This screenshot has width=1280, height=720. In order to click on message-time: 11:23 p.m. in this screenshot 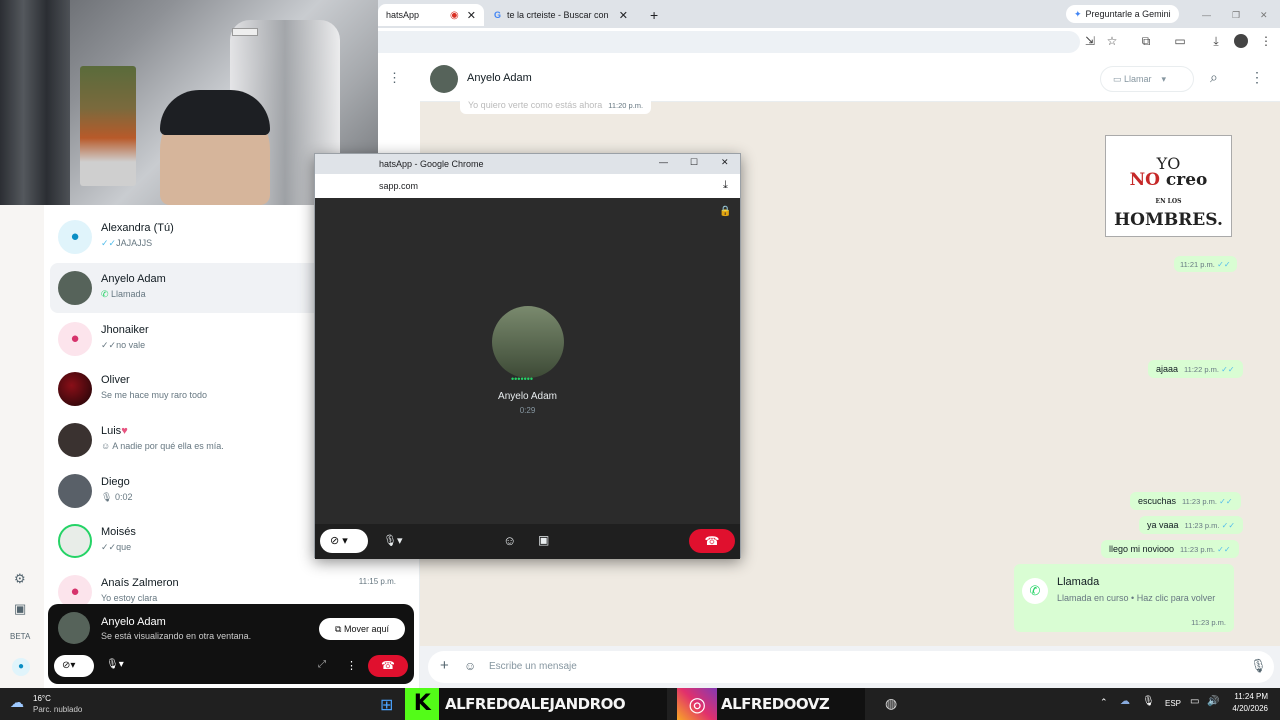, I will do `click(1199, 501)`.